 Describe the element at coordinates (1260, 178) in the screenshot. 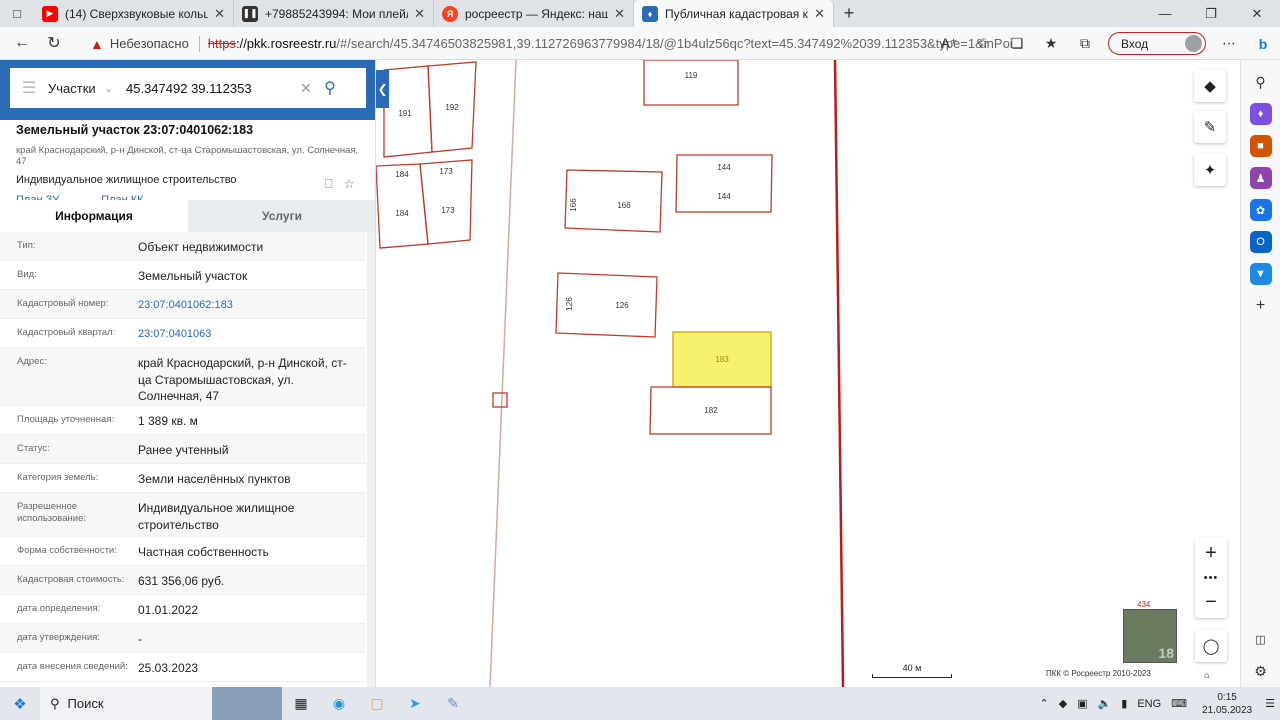

I see `games-icon: ♟` at that location.